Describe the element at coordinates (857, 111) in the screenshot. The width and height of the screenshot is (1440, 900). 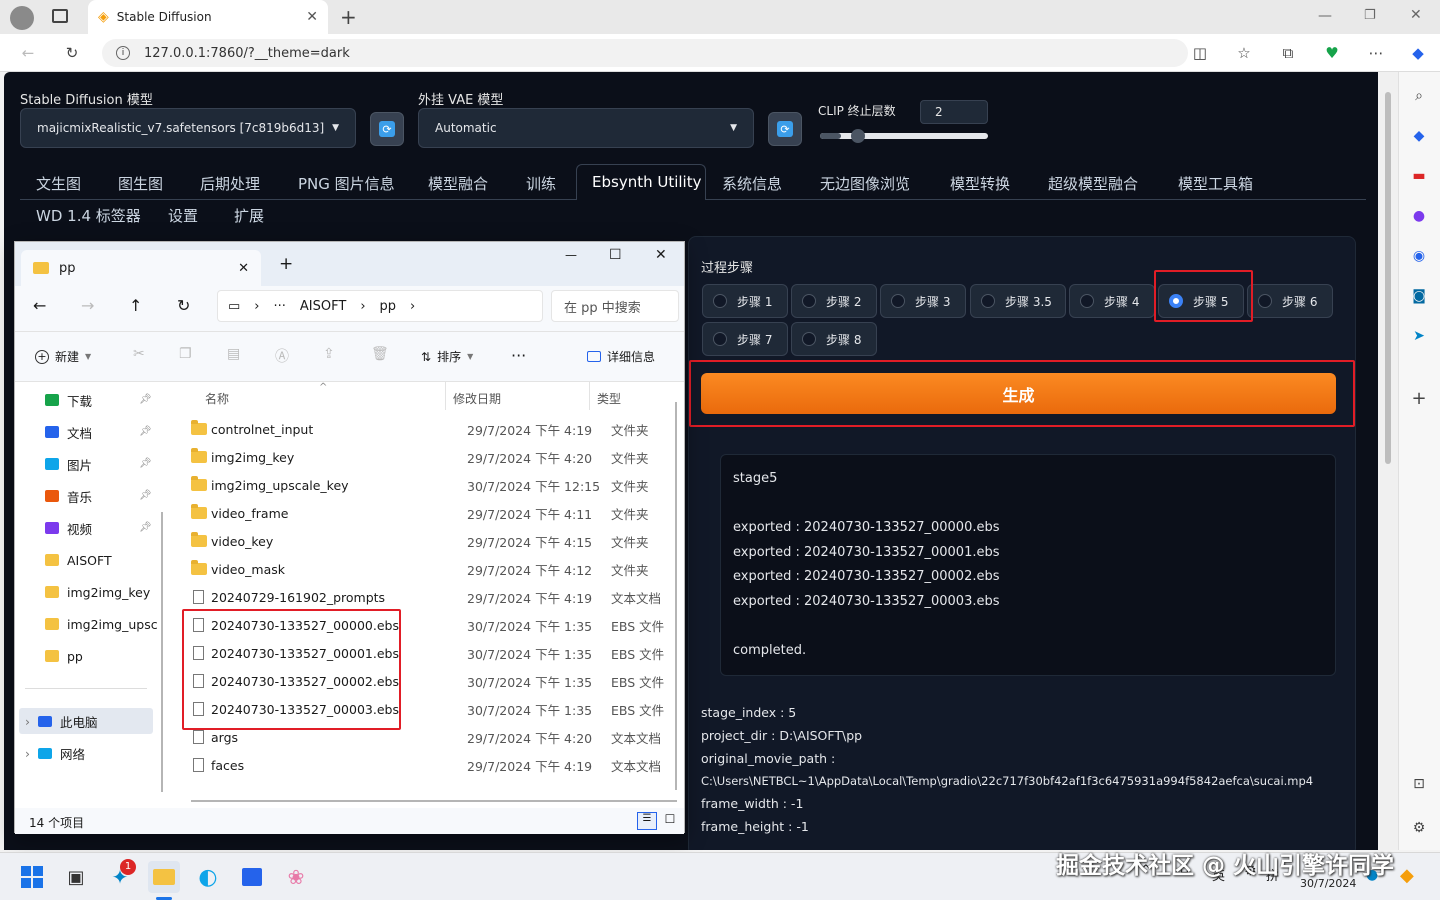
I see `clip-label: CLIP 终止层数` at that location.